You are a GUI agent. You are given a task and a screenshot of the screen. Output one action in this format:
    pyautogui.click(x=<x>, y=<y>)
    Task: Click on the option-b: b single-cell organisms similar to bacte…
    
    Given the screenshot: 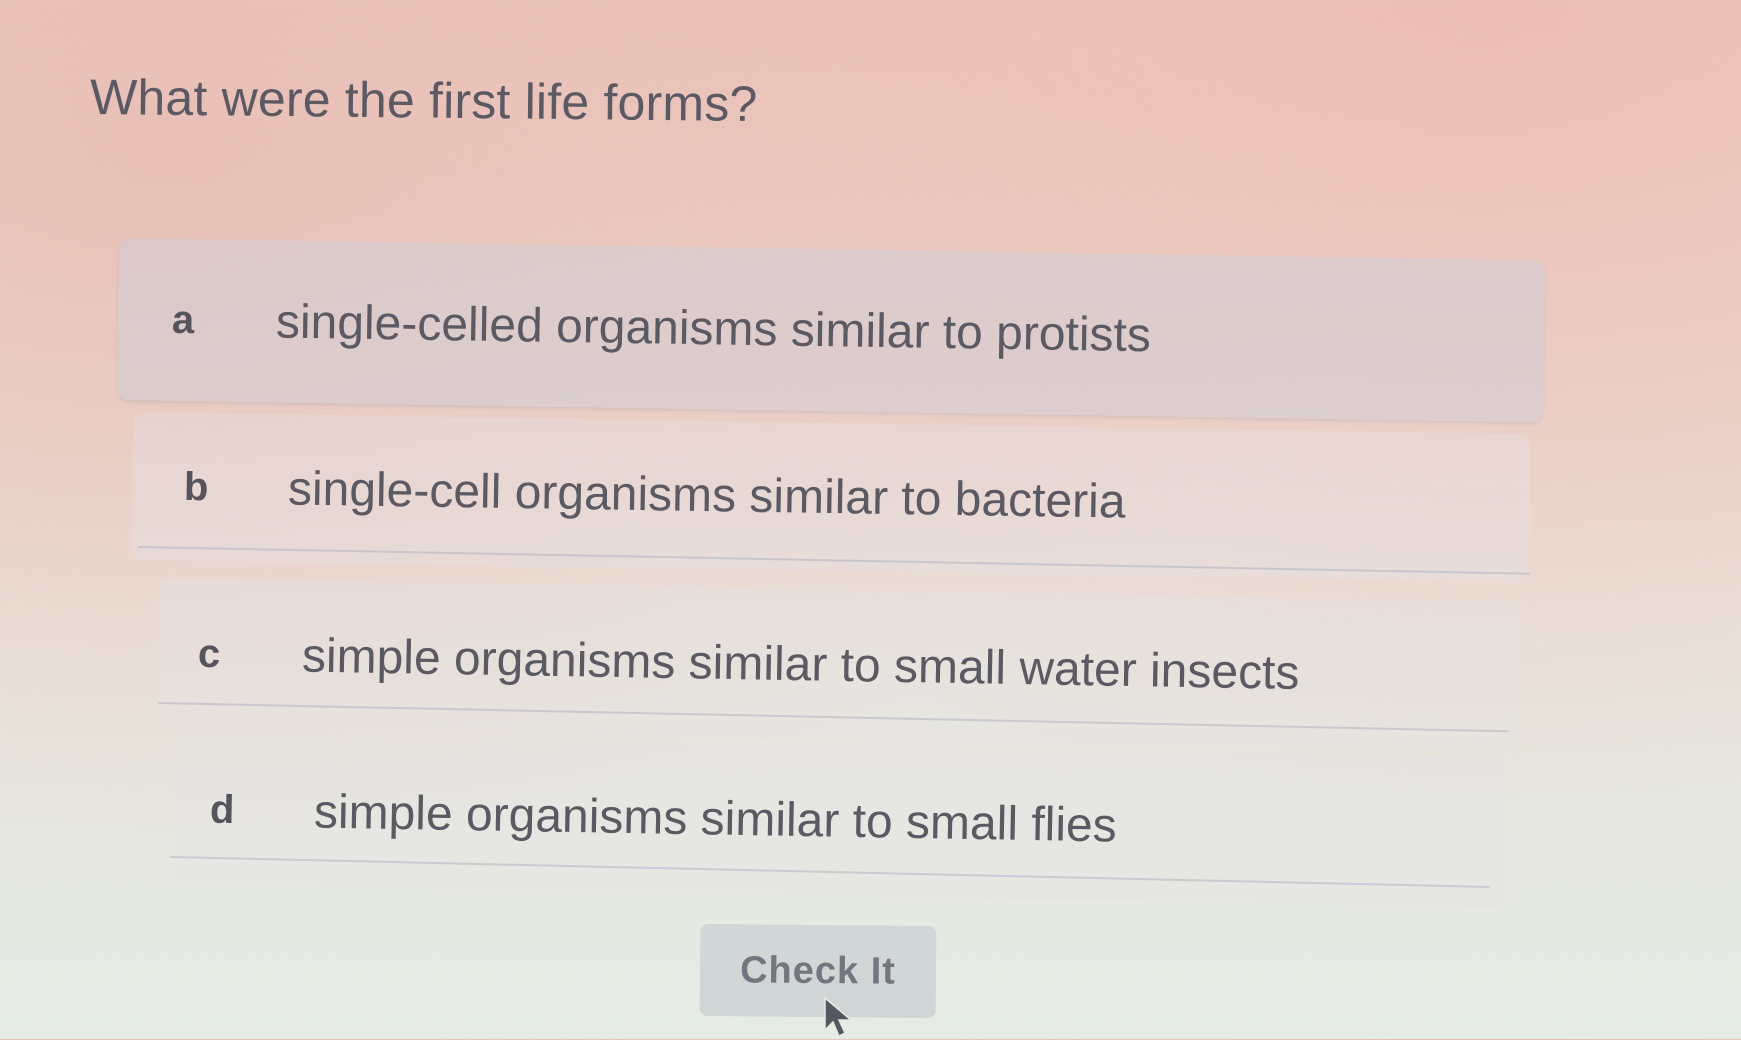 What is the action you would take?
    pyautogui.click(x=830, y=497)
    